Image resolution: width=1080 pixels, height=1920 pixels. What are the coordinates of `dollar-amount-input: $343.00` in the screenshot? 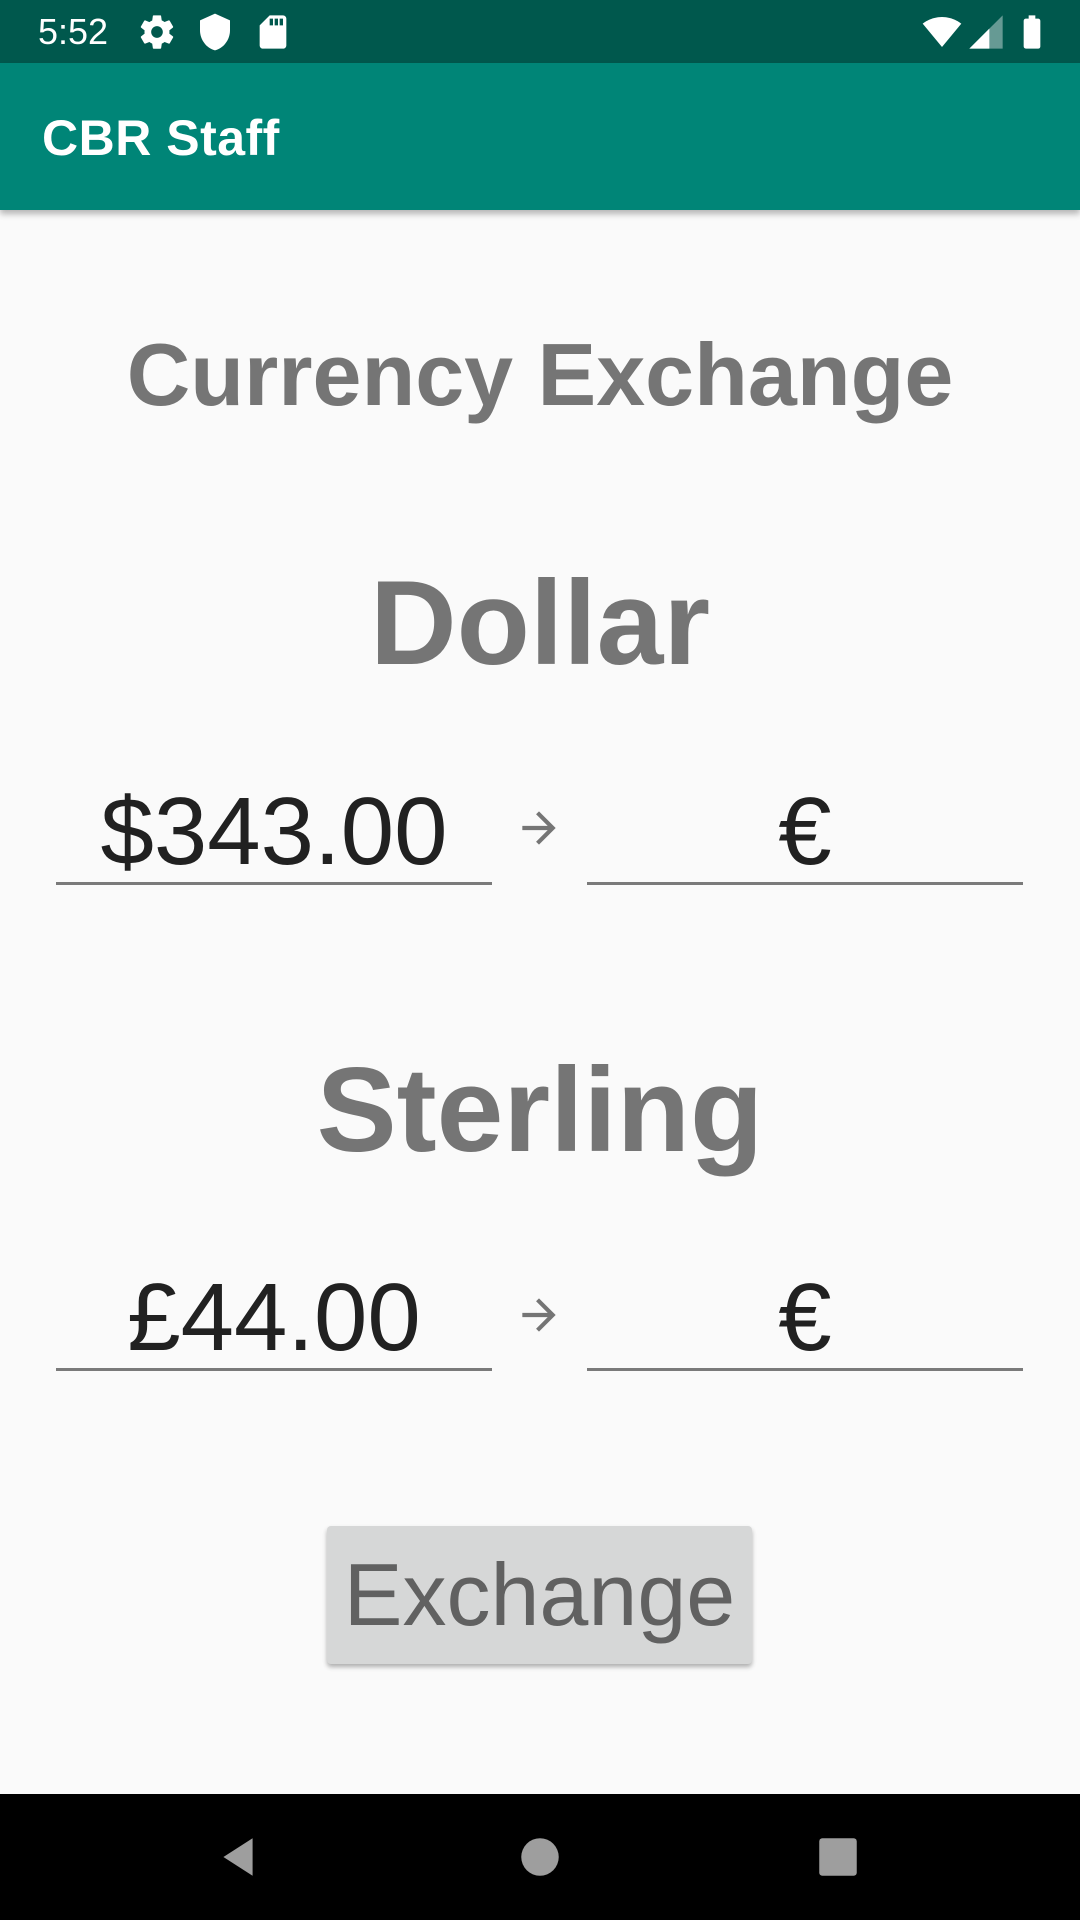 It's located at (274, 833).